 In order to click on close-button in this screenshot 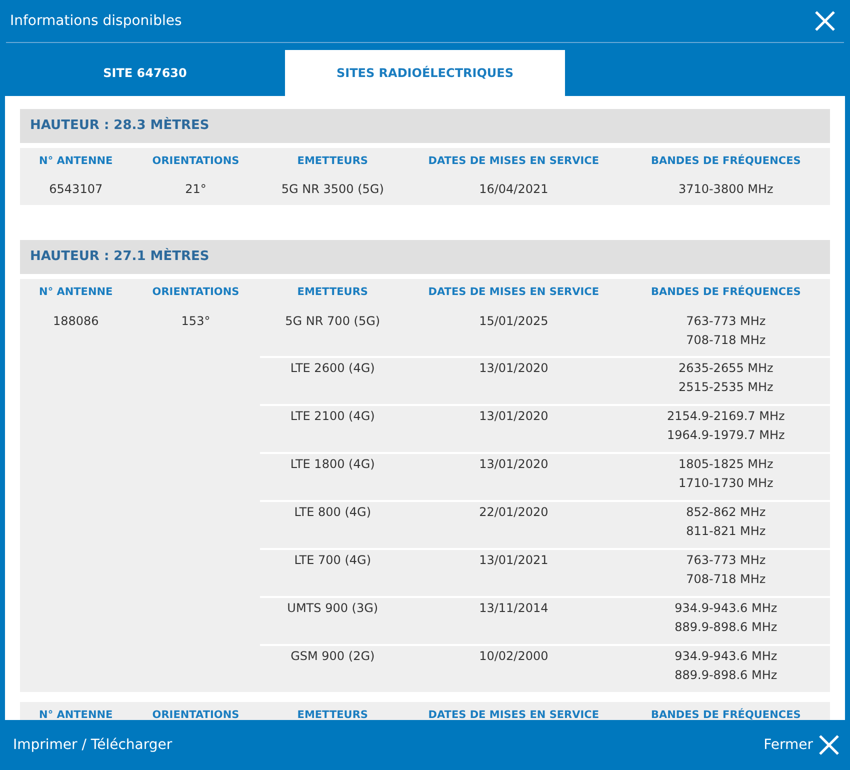, I will do `click(825, 21)`.